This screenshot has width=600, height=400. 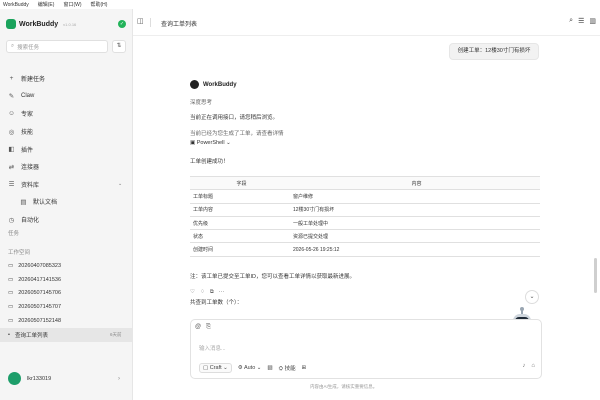 I want to click on library-icon: ☰, so click(x=11, y=185).